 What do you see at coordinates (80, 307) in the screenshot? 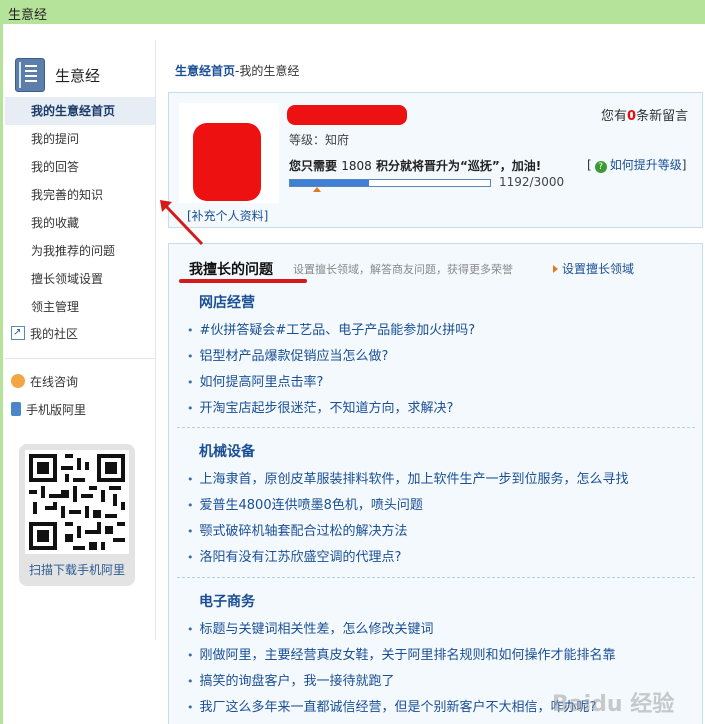
I see `sidebar-item-lord-management: 领主管理` at bounding box center [80, 307].